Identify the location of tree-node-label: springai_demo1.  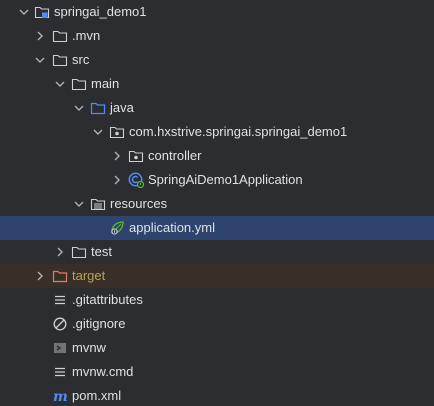
(100, 11).